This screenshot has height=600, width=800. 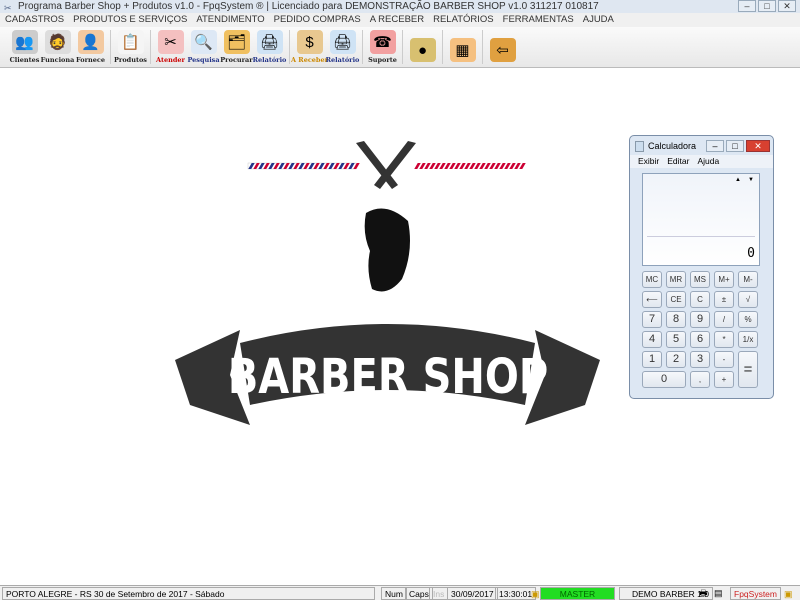 I want to click on calc-key: /, so click(x=724, y=319).